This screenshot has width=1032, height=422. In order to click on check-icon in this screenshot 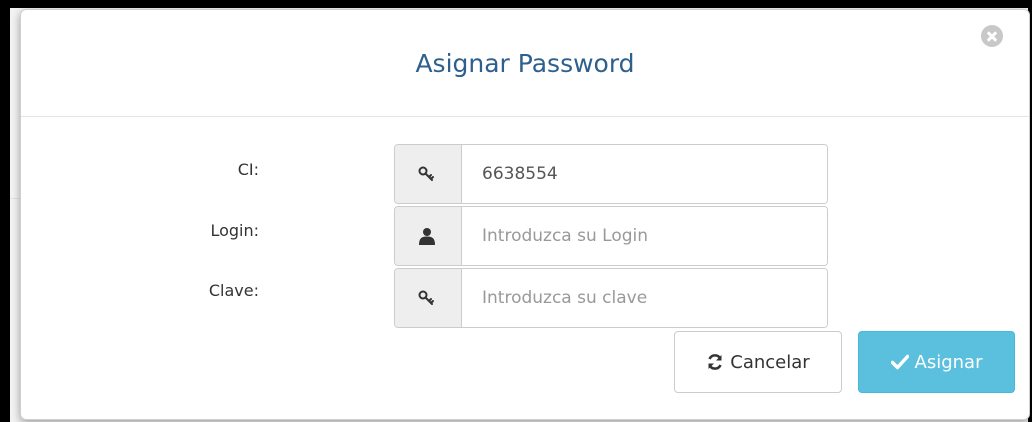, I will do `click(899, 362)`.